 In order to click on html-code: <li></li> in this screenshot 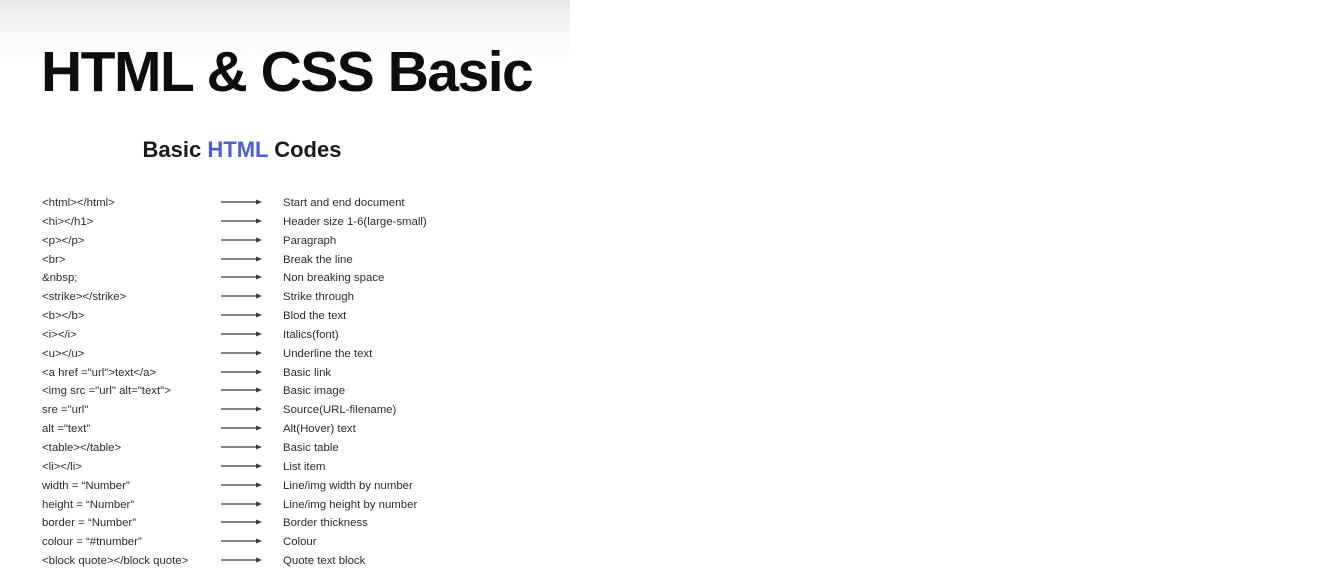, I will do `click(62, 466)`.